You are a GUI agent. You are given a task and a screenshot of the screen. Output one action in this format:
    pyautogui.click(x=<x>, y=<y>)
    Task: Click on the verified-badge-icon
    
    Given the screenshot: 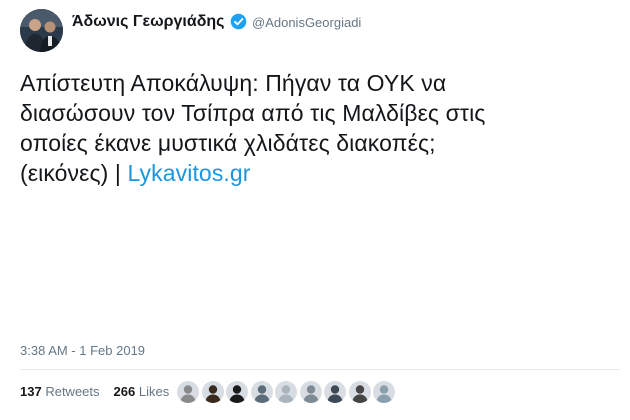 What is the action you would take?
    pyautogui.click(x=238, y=21)
    